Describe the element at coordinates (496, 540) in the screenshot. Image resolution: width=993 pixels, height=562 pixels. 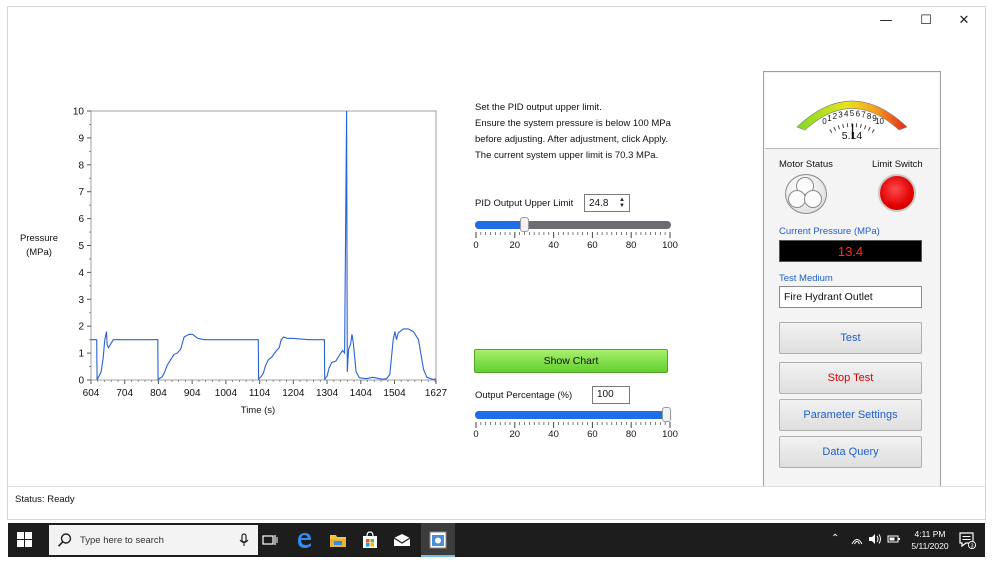
I see `taskbar: Type here to search ⌃ 4:11 PM 5/11/2020` at that location.